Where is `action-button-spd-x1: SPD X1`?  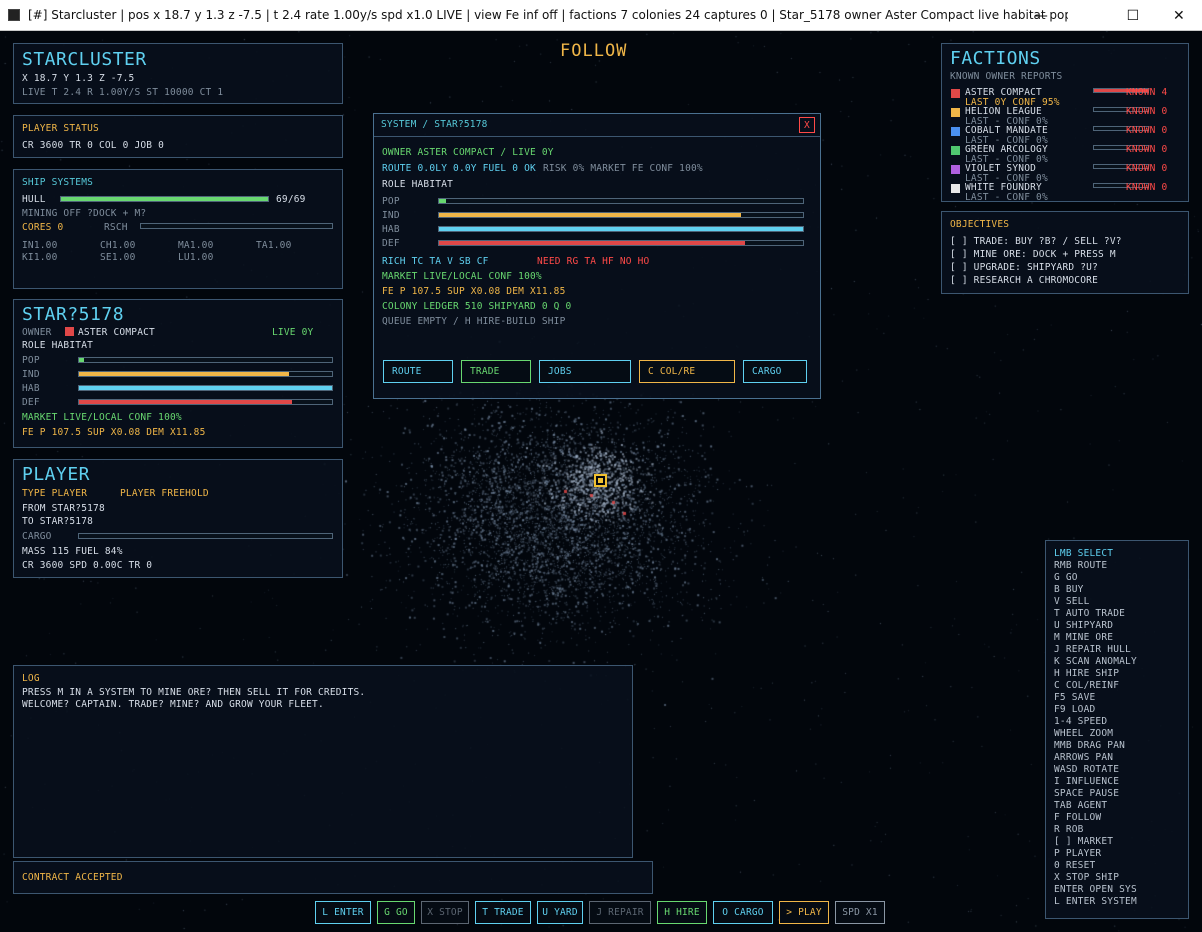
action-button-spd-x1: SPD X1 is located at coordinates (860, 912).